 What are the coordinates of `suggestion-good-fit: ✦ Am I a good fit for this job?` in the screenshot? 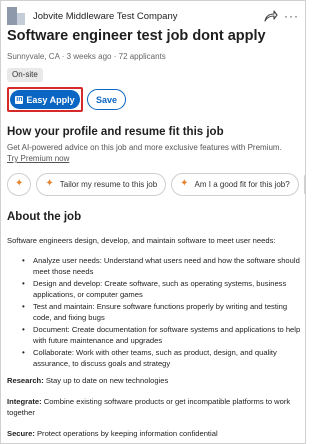 It's located at (235, 184).